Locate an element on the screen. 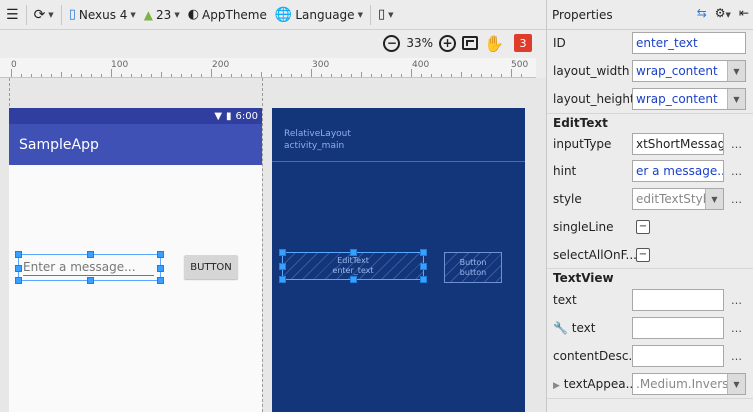  theme-selector: ◐ AppTheme is located at coordinates (227, 15).